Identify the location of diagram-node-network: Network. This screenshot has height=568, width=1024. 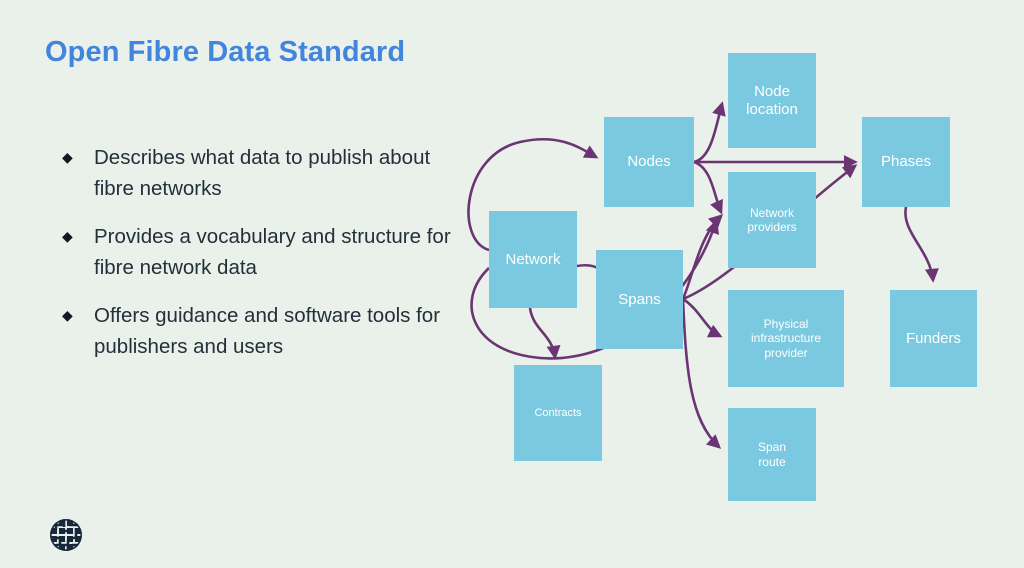
(533, 259).